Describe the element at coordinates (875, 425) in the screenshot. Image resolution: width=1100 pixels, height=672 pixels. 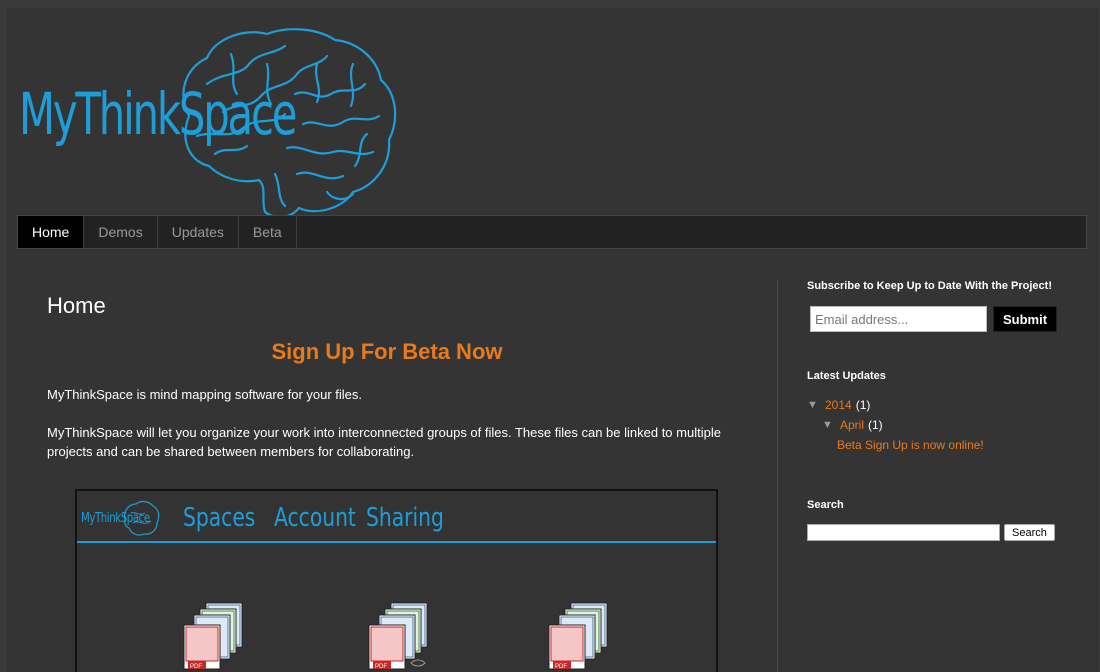
I see `archive-month-count: (1)` at that location.